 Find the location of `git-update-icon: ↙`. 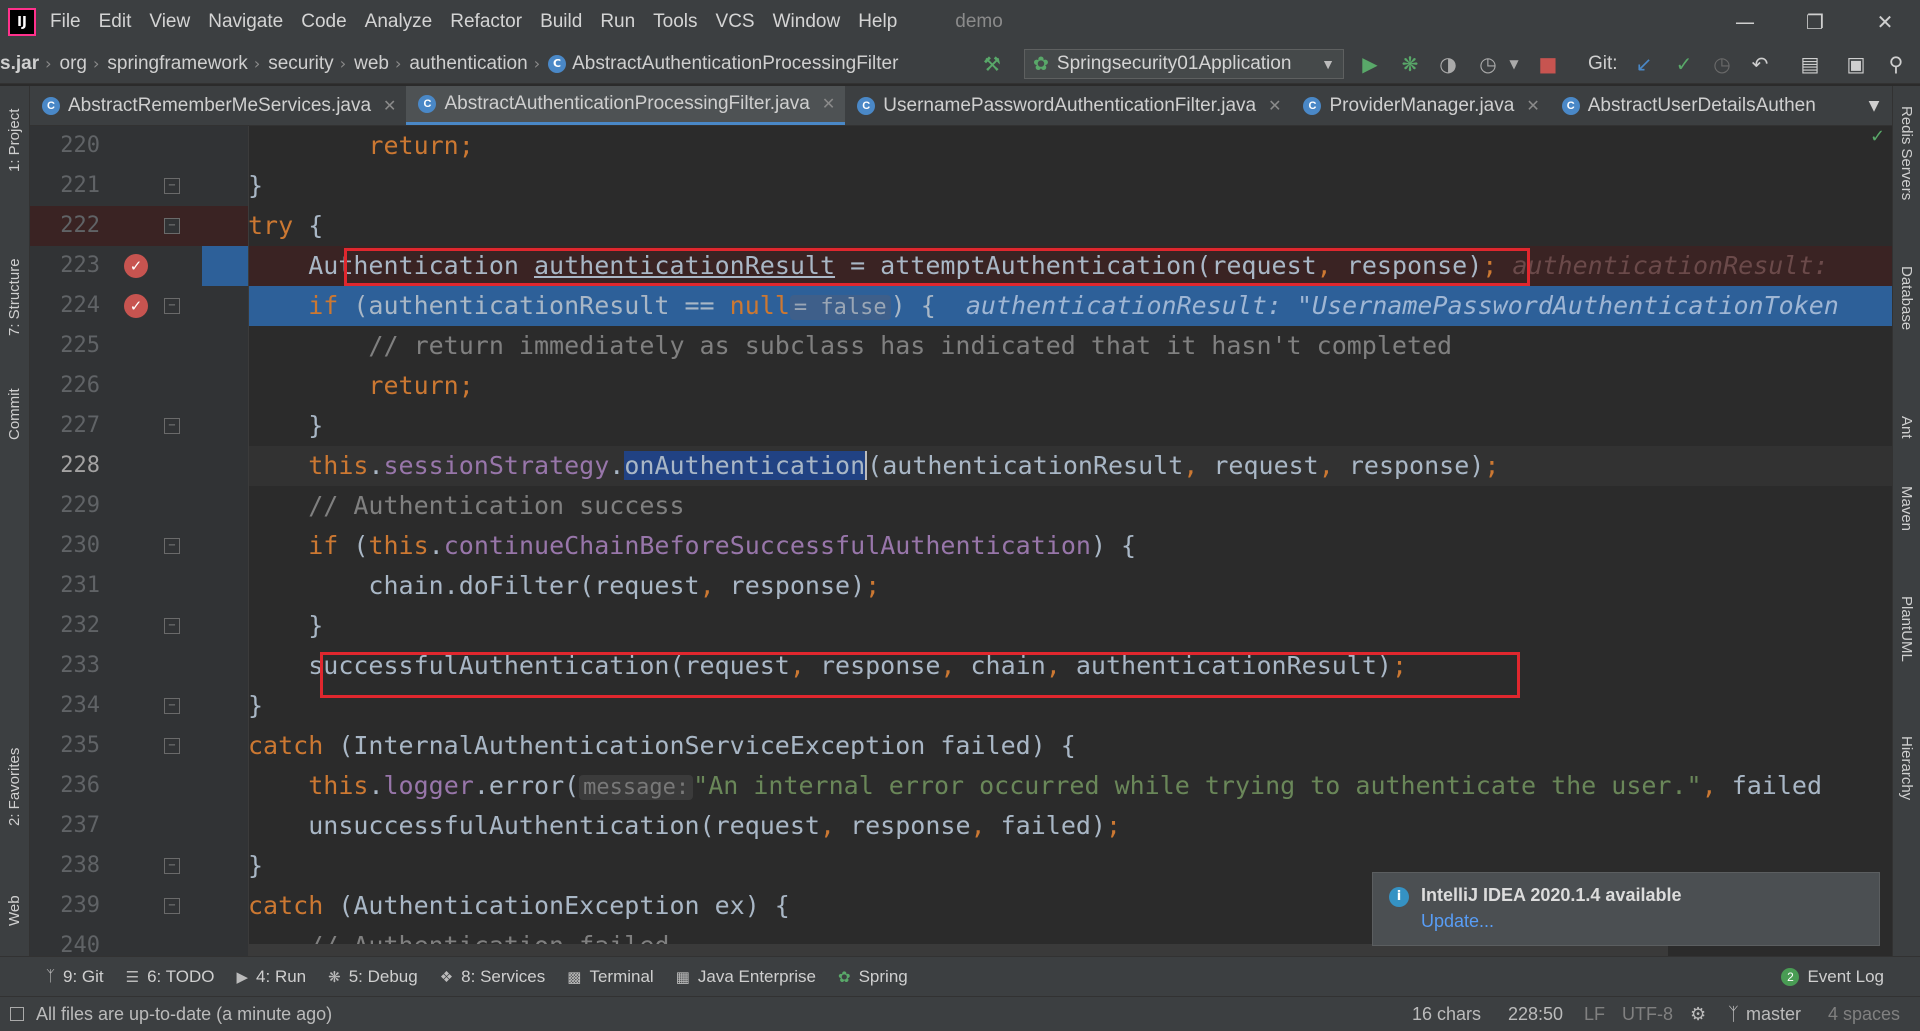

git-update-icon: ↙ is located at coordinates (1644, 64).